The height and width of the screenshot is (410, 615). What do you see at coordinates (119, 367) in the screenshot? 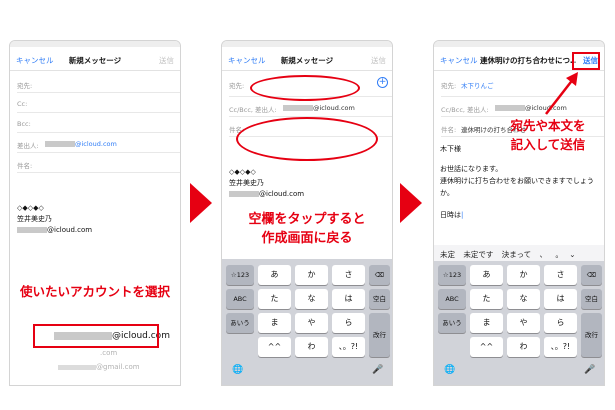
I see `picker-option-gmail: @gmail.com` at bounding box center [119, 367].